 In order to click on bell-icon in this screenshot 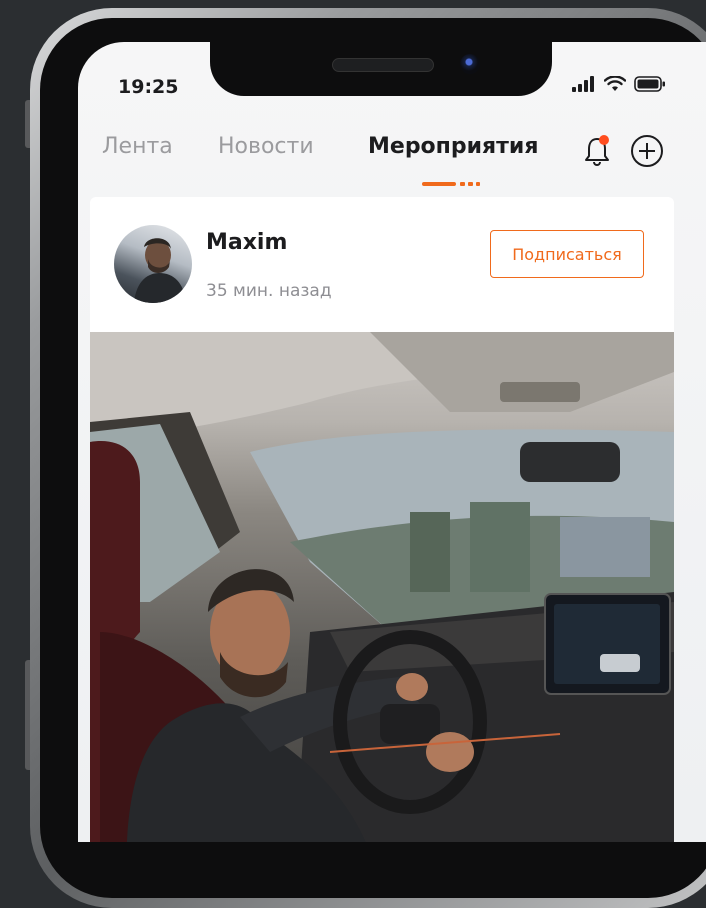, I will do `click(597, 151)`.